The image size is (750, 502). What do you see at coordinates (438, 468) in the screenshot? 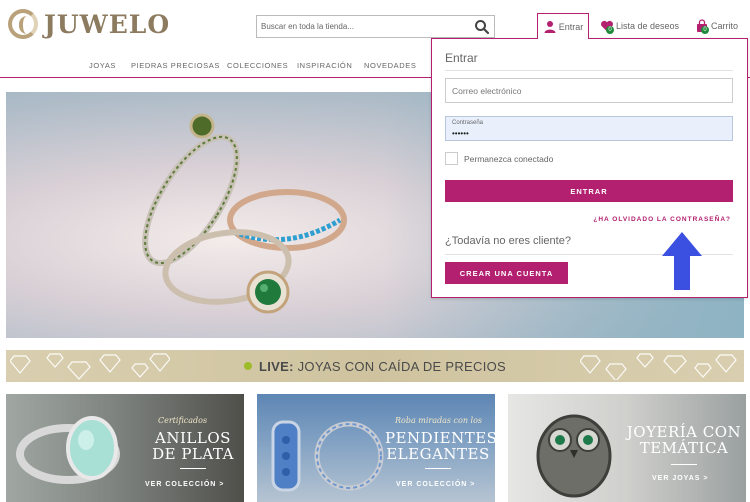
I see `tile-2-divider` at bounding box center [438, 468].